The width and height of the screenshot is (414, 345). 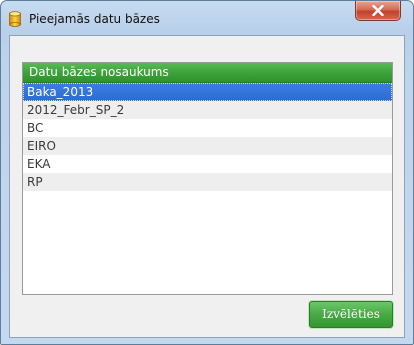 What do you see at coordinates (207, 182) in the screenshot?
I see `list-item: RP` at bounding box center [207, 182].